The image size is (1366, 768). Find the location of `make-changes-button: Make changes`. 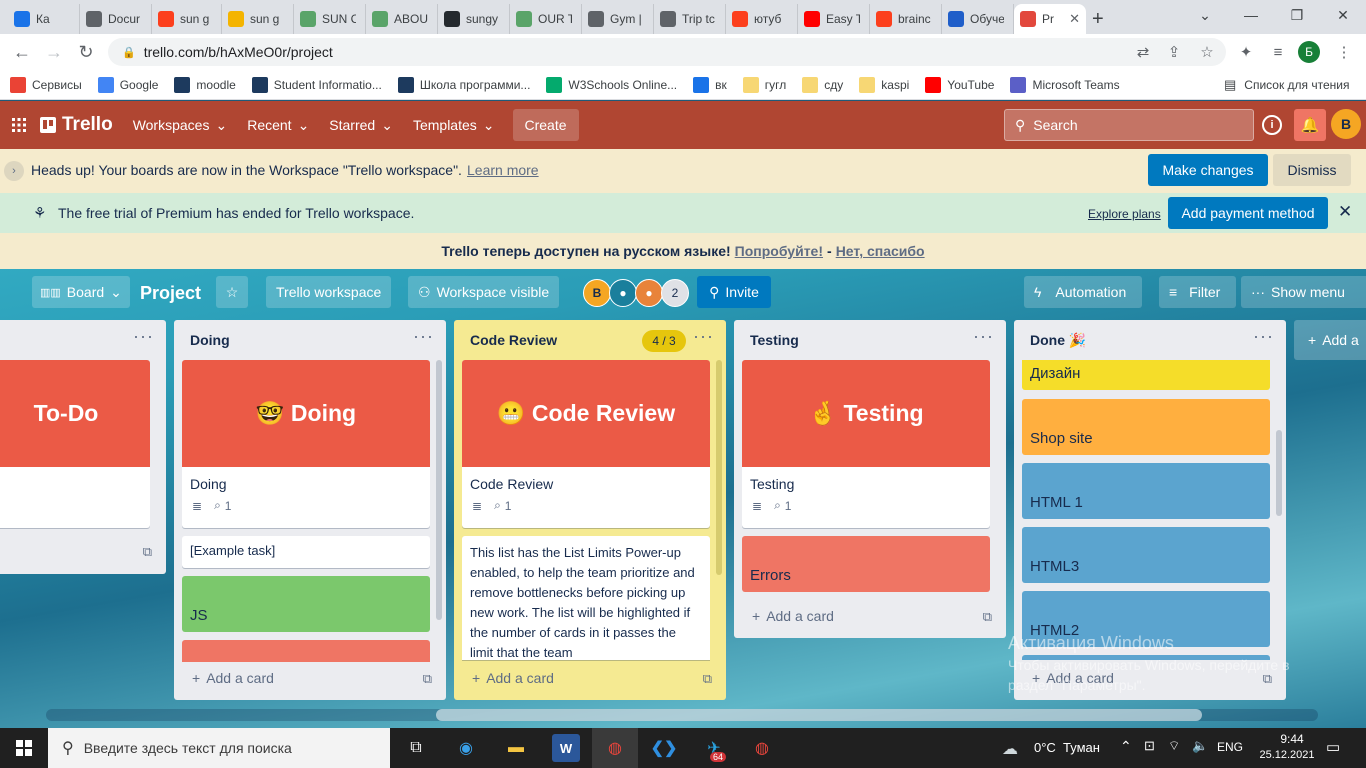

make-changes-button: Make changes is located at coordinates (1208, 170).